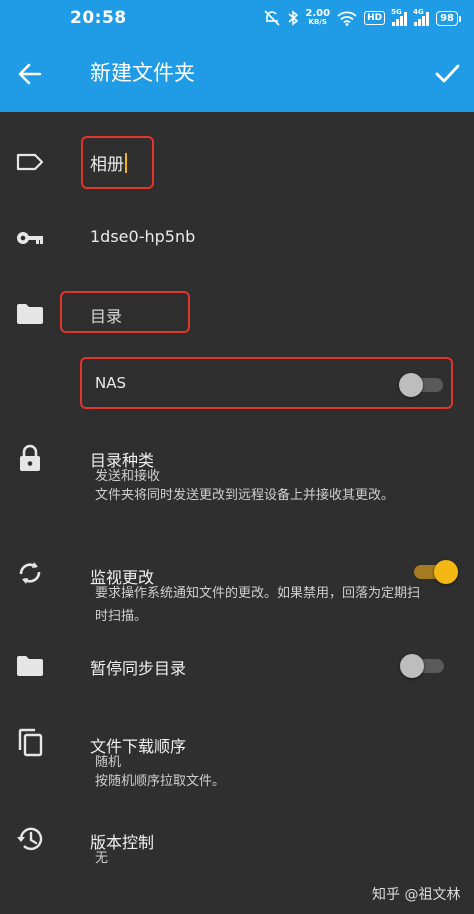 This screenshot has width=474, height=914. What do you see at coordinates (258, 593) in the screenshot?
I see `watch-changes-description: 要求操作系统通知文件的更改。如果禁用，回落为定期扫` at bounding box center [258, 593].